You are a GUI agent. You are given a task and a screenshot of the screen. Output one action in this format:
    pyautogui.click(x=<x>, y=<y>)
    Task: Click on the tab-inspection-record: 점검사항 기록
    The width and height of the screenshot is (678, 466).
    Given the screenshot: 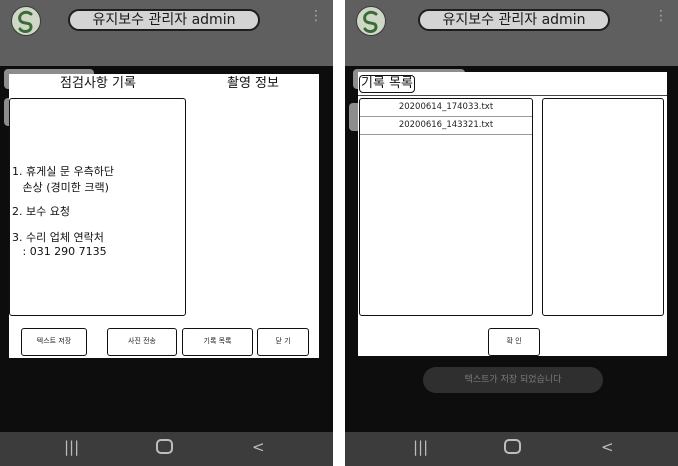 What is the action you would take?
    pyautogui.click(x=98, y=84)
    